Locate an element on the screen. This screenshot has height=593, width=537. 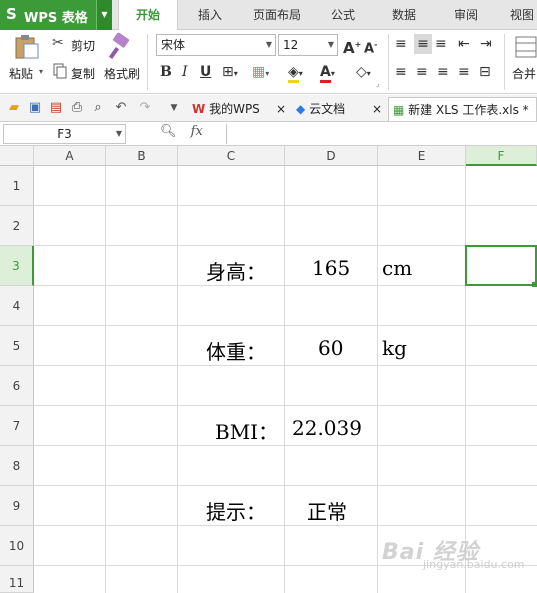
row-header: 6 is located at coordinates (17, 386).